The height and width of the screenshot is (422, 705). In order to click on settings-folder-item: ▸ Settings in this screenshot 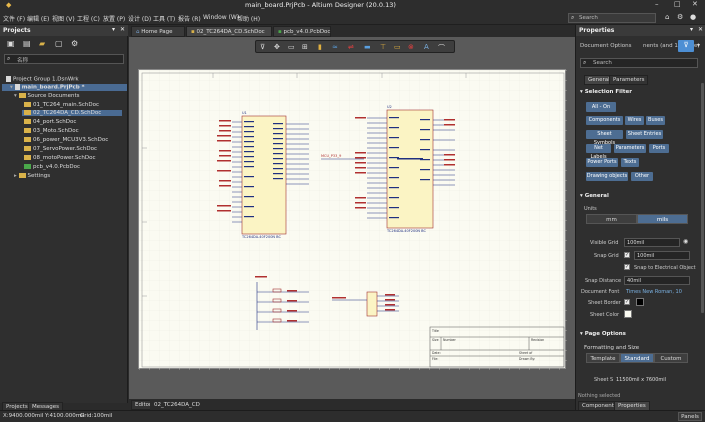, I will do `click(32, 176)`.